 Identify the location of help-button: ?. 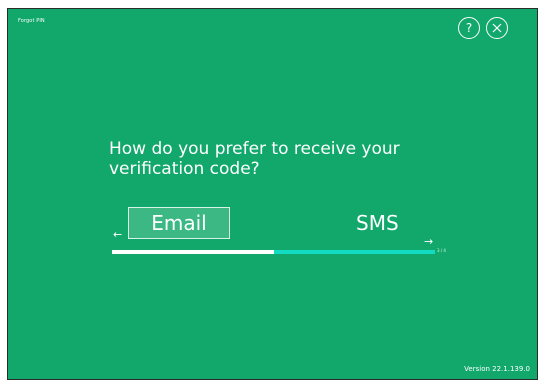
(469, 28).